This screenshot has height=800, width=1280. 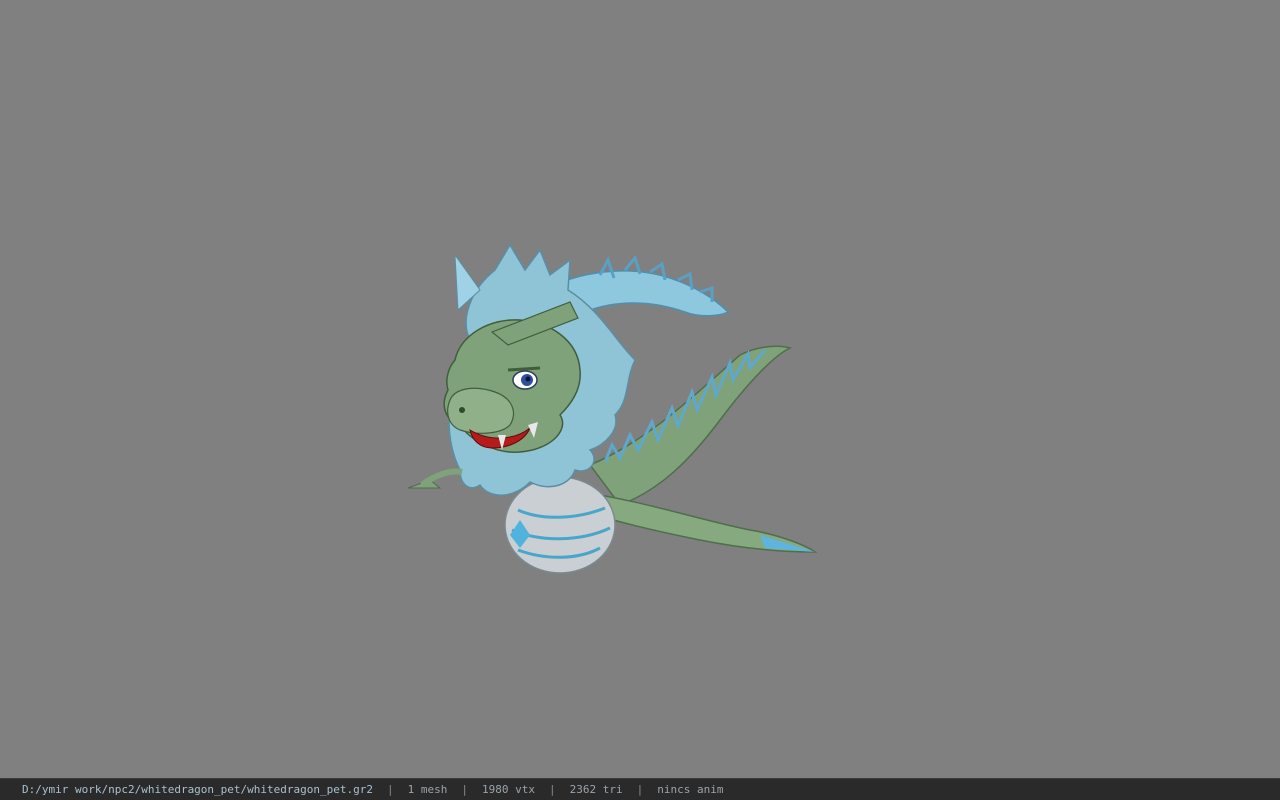 I want to click on animation-status: nincs anim, so click(x=690, y=789).